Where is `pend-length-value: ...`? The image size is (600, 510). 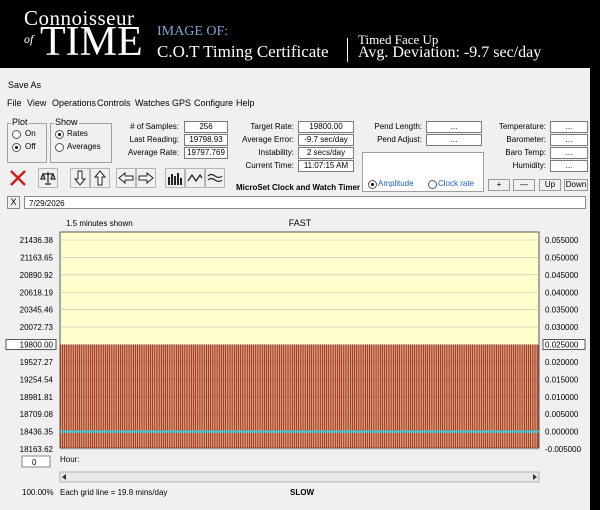
pend-length-value: ... is located at coordinates (454, 127).